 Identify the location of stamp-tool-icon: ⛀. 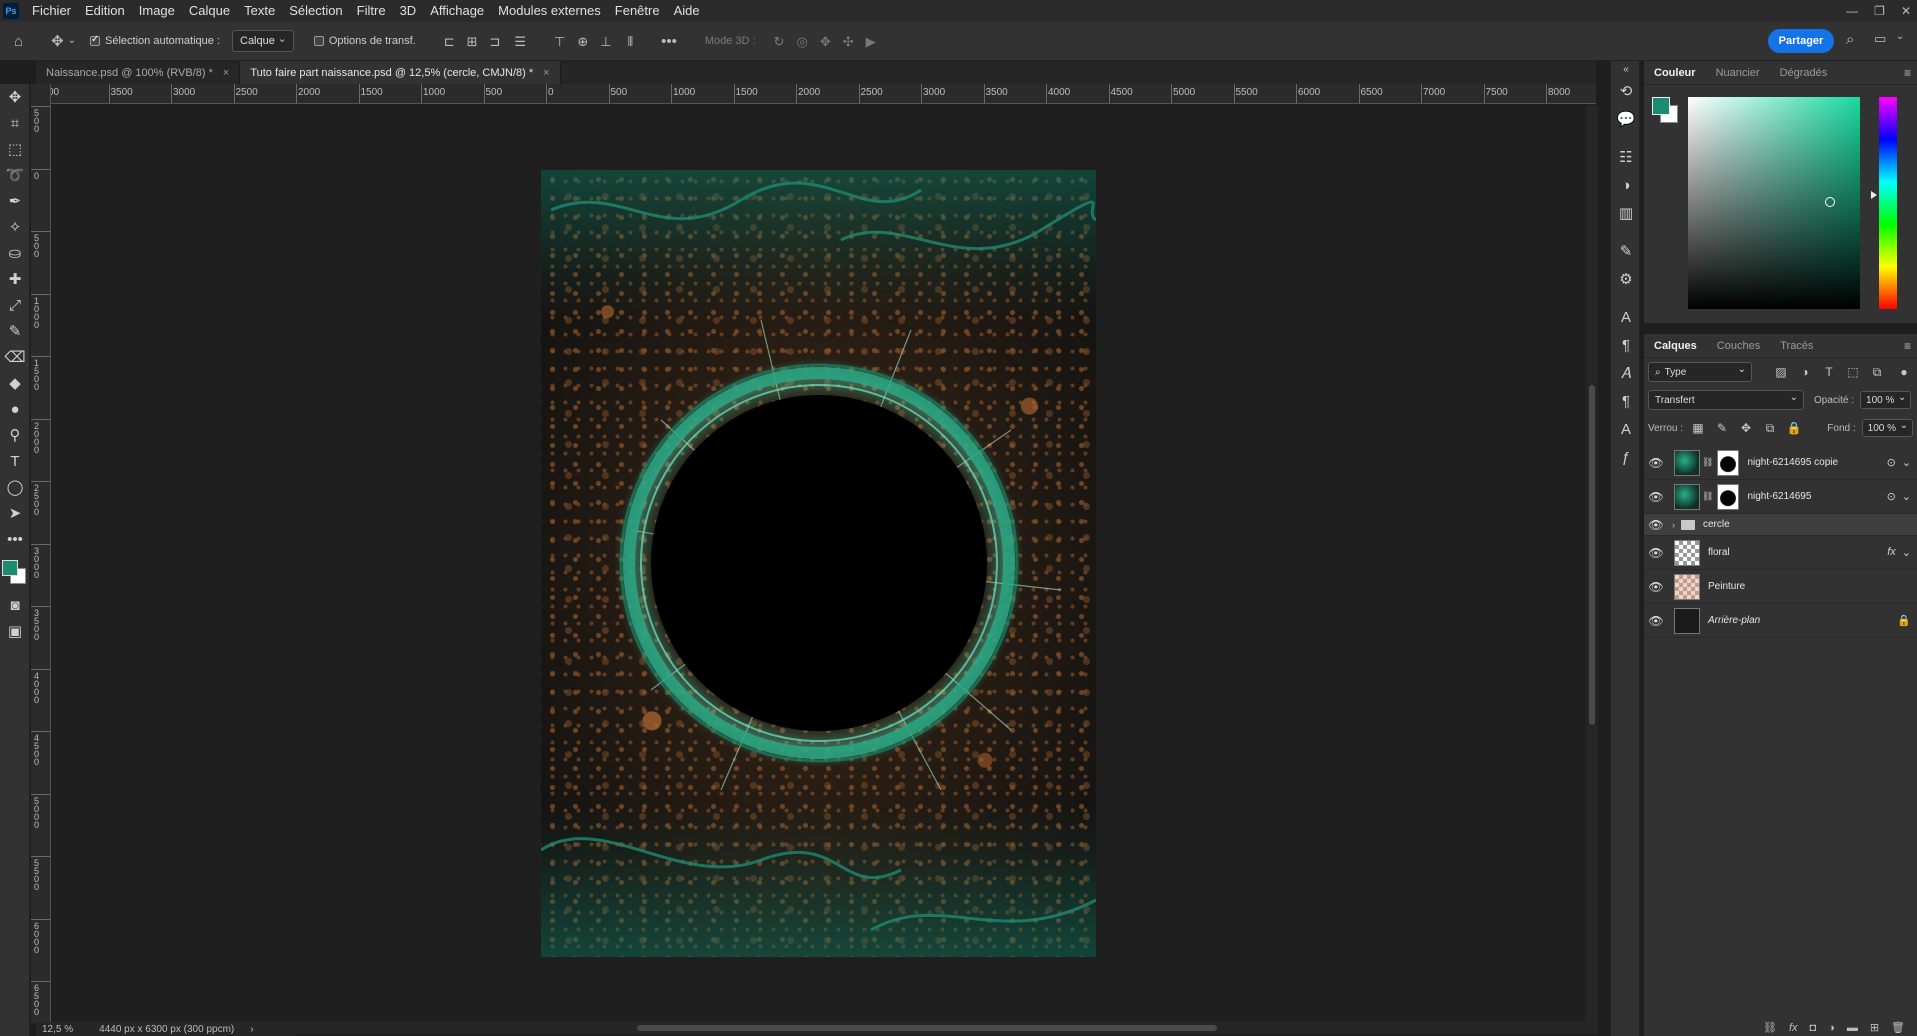
(15, 253).